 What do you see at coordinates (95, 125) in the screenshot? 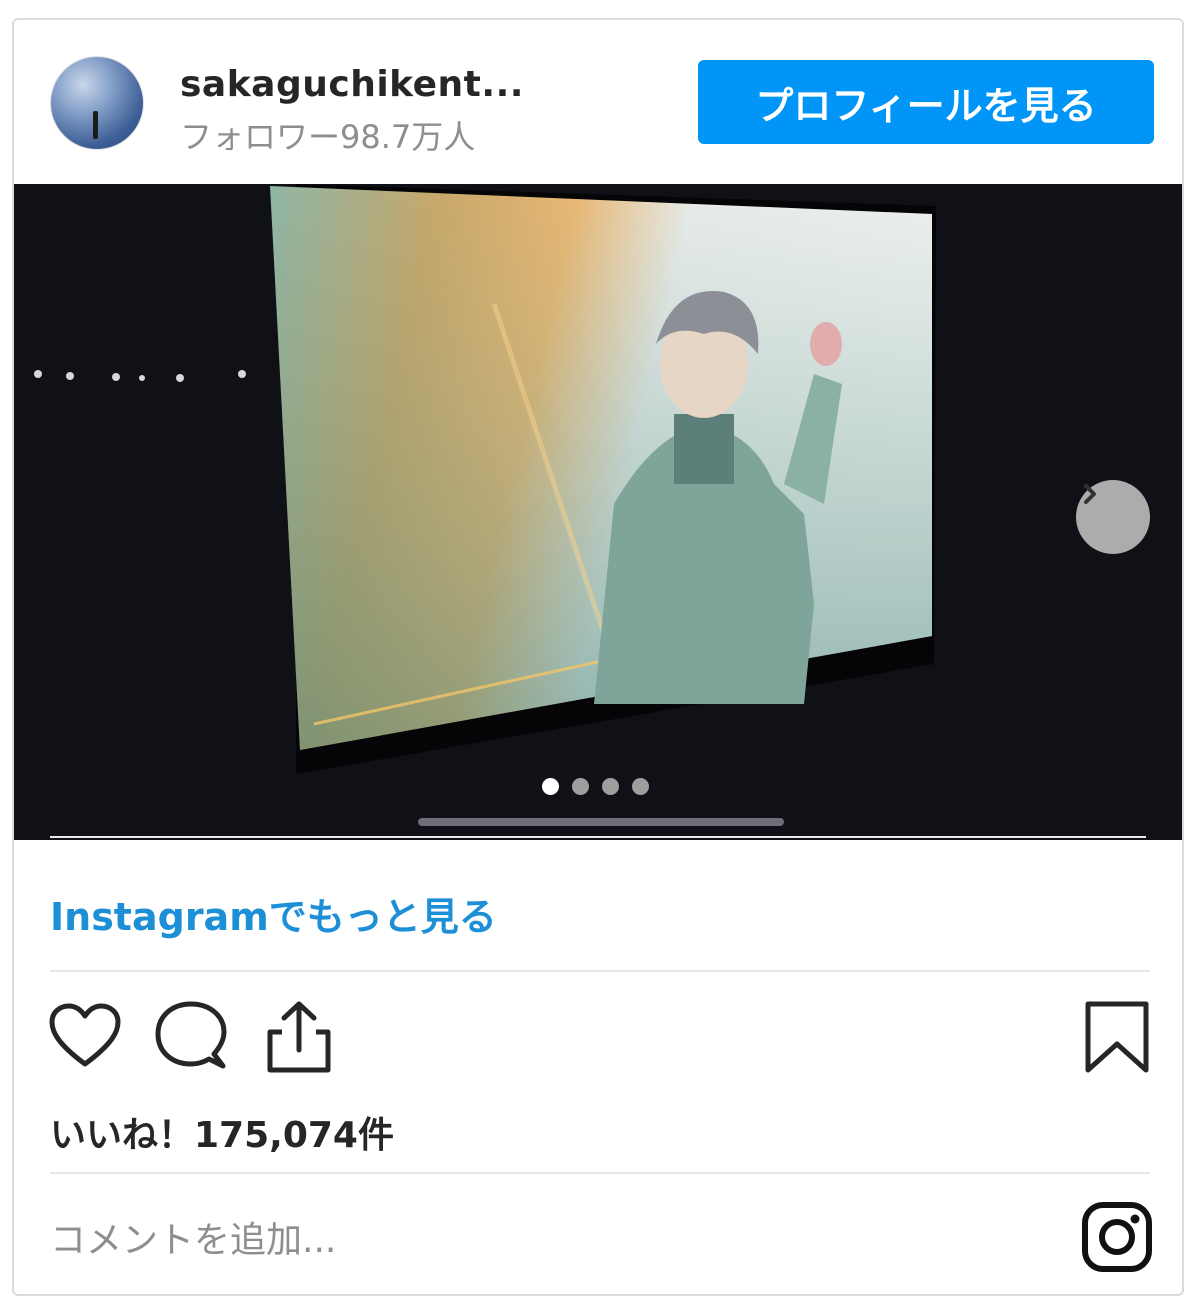
I see `avatar-figure` at bounding box center [95, 125].